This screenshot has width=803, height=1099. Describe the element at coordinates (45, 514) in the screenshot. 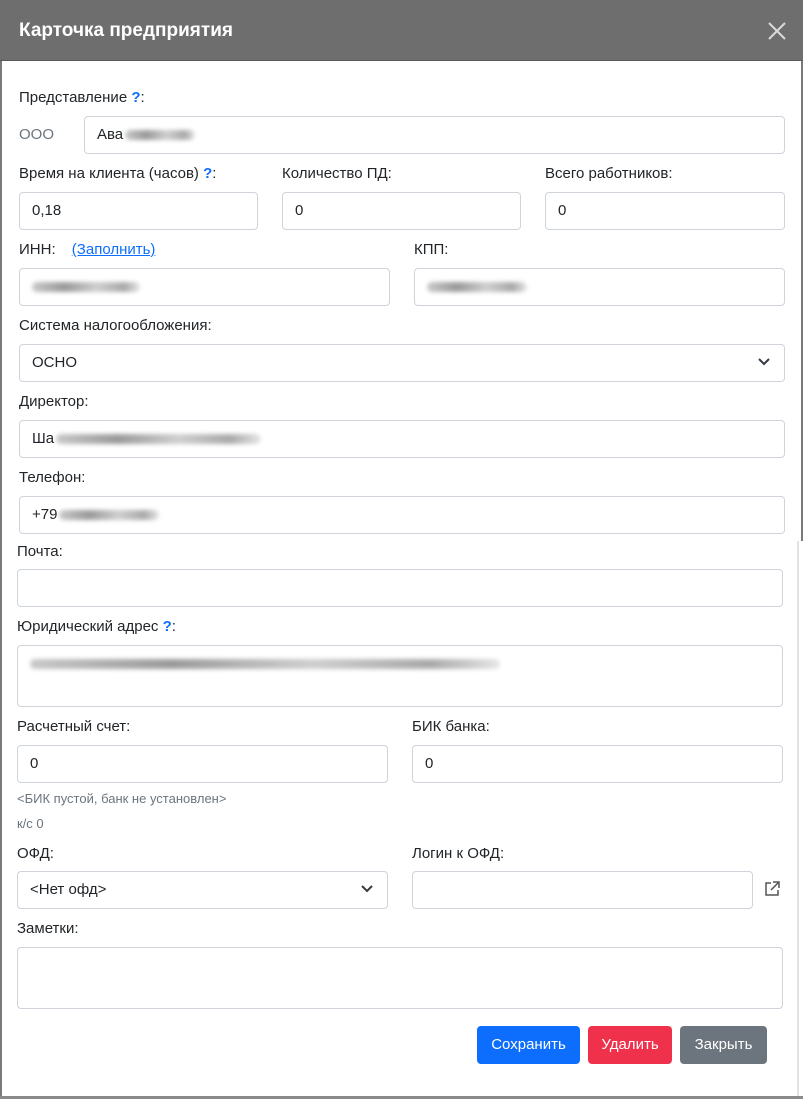

I see `phone-value: +79` at that location.